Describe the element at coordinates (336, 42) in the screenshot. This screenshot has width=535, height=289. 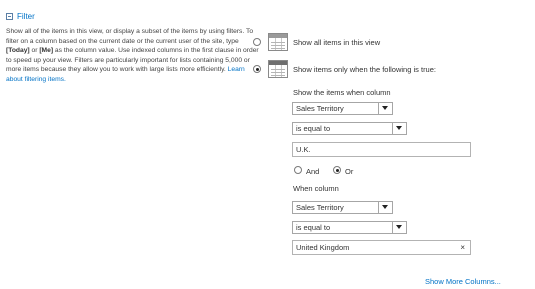
I see `show-all-label: Show all items in this view` at that location.